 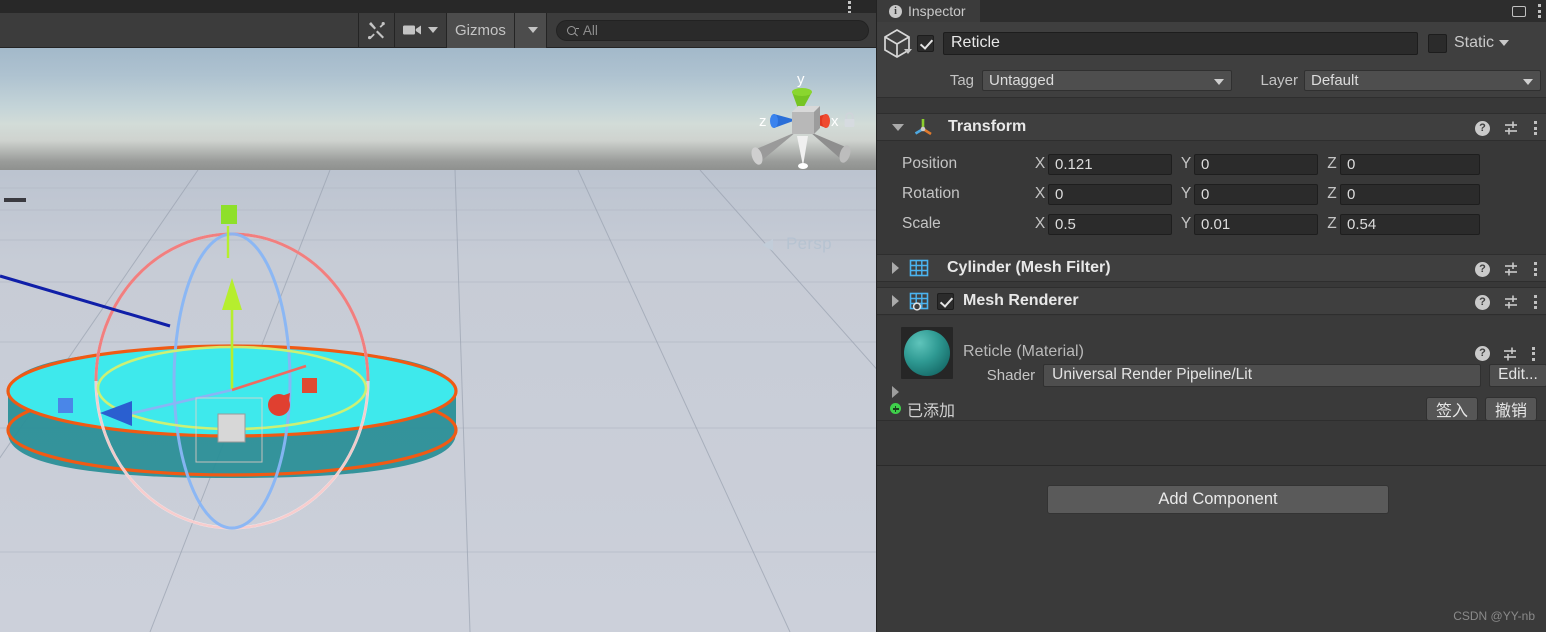 I want to click on gizmo-cone-negy, so click(x=802, y=151).